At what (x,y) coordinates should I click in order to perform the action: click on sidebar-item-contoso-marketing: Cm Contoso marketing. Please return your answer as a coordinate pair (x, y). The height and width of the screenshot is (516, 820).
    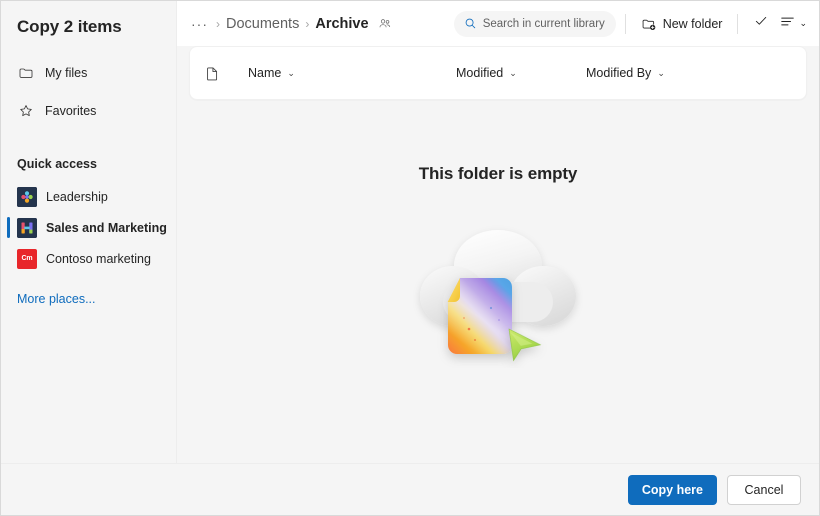
    Looking at the image, I should click on (88, 258).